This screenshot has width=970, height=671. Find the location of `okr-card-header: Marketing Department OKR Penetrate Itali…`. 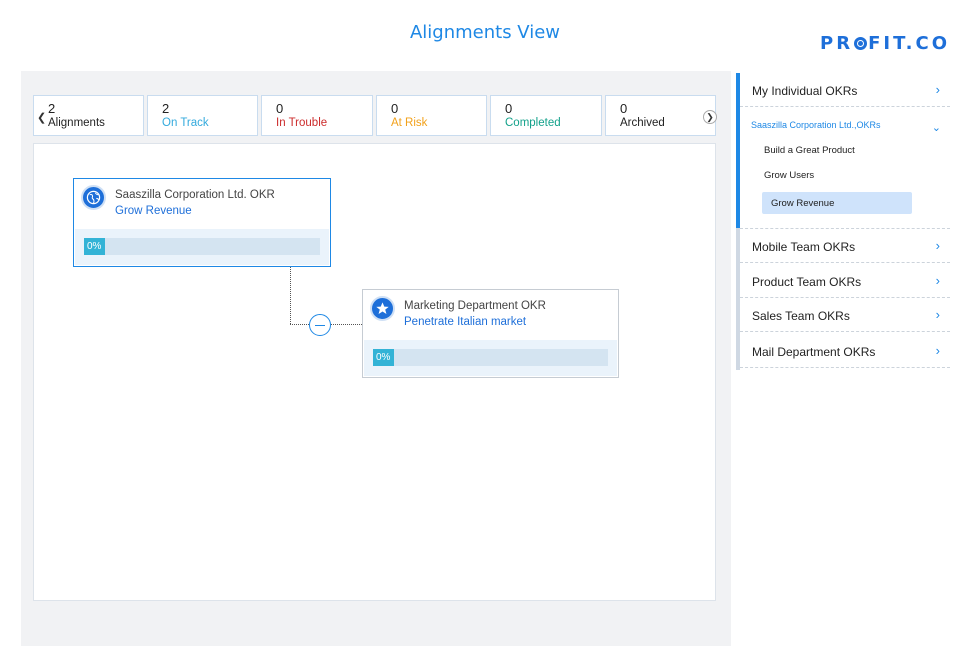

okr-card-header: Marketing Department OKR Penetrate Itali… is located at coordinates (490, 315).